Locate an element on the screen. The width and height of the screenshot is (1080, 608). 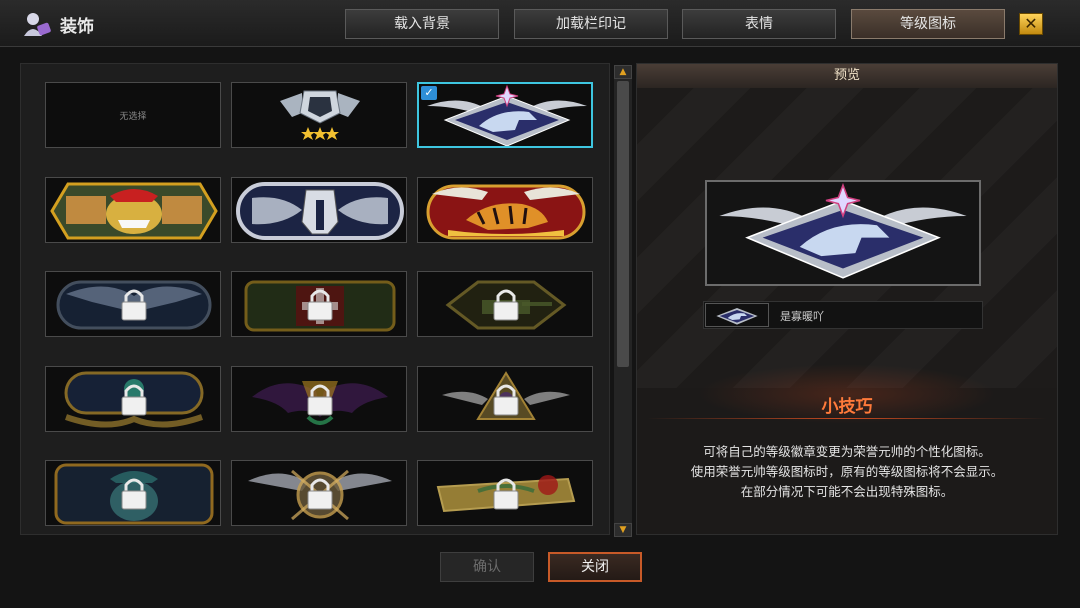
badge-cell-tank is located at coordinates (505, 304).